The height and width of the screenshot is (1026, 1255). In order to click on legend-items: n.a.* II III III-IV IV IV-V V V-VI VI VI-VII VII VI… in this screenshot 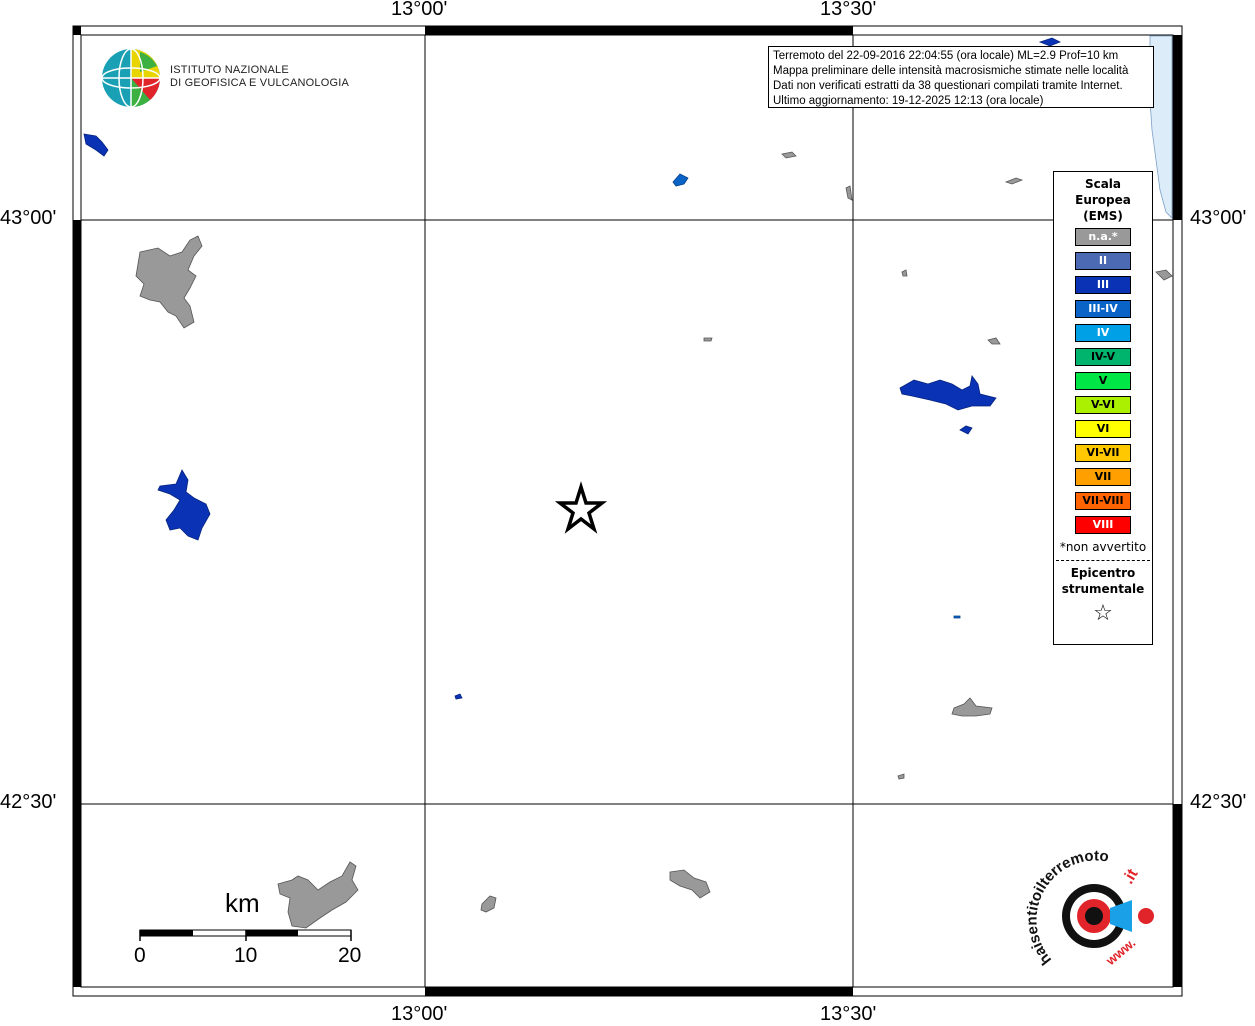, I will do `click(1103, 381)`.